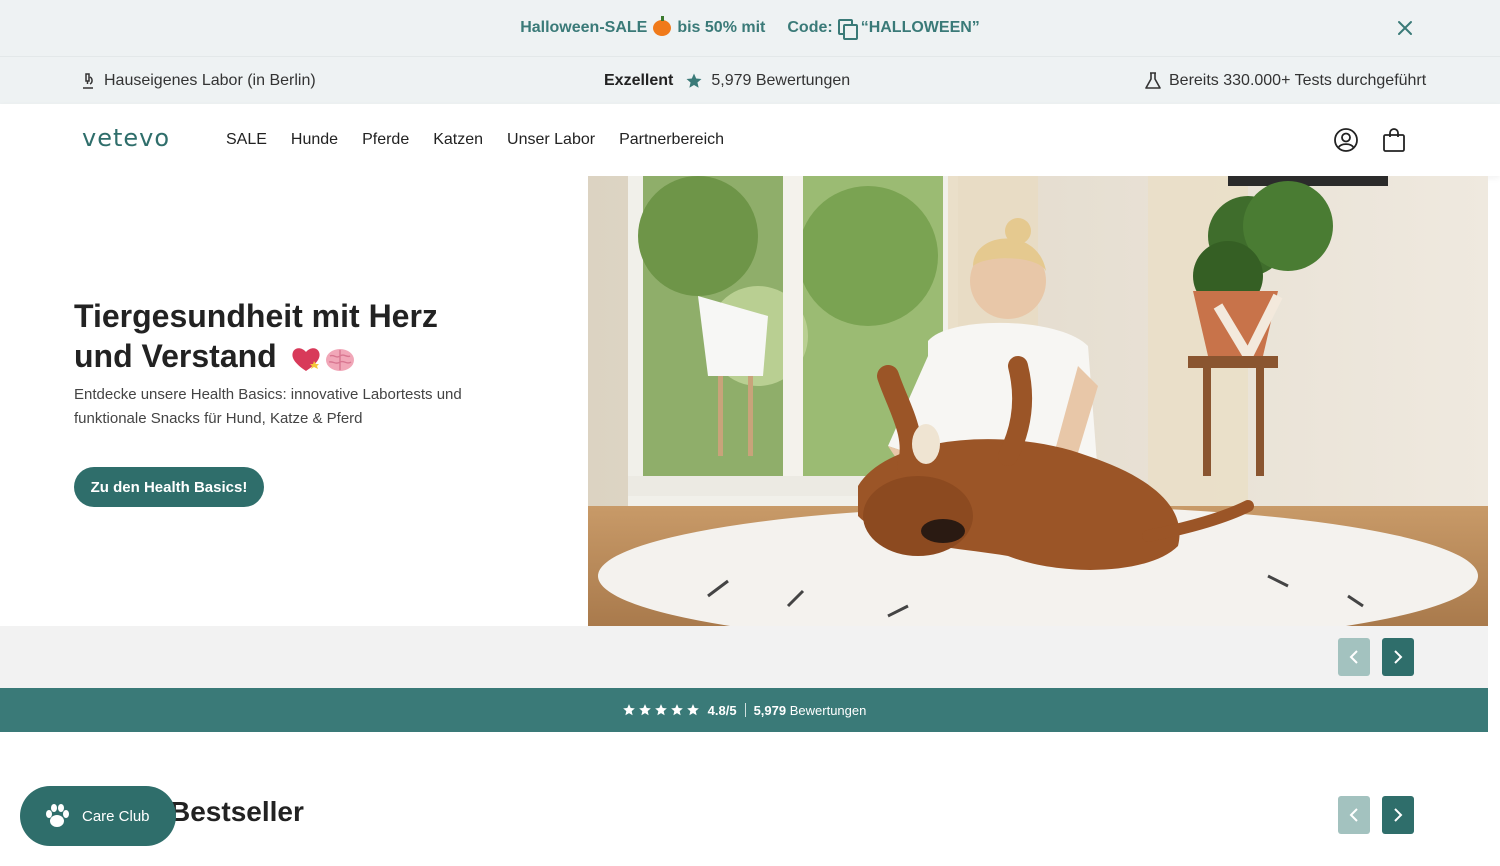 The image size is (1500, 866). I want to click on flask-icon, so click(1153, 80).